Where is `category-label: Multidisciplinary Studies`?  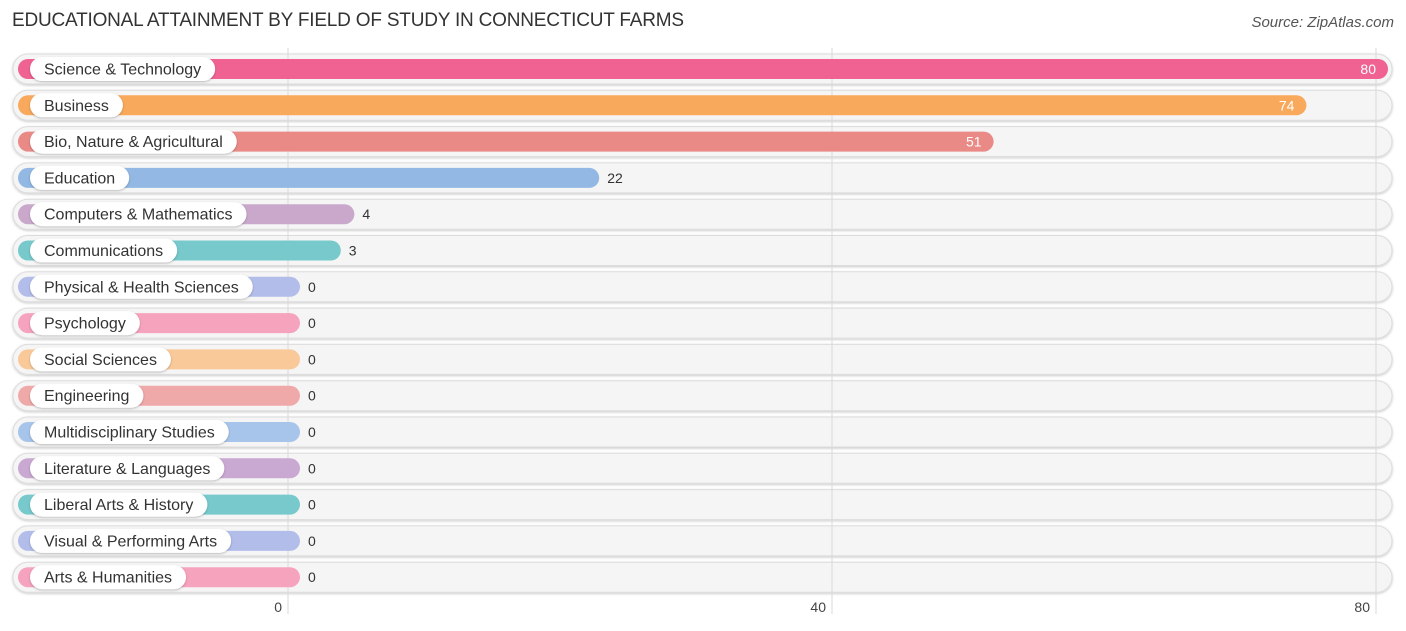
category-label: Multidisciplinary Studies is located at coordinates (129, 433).